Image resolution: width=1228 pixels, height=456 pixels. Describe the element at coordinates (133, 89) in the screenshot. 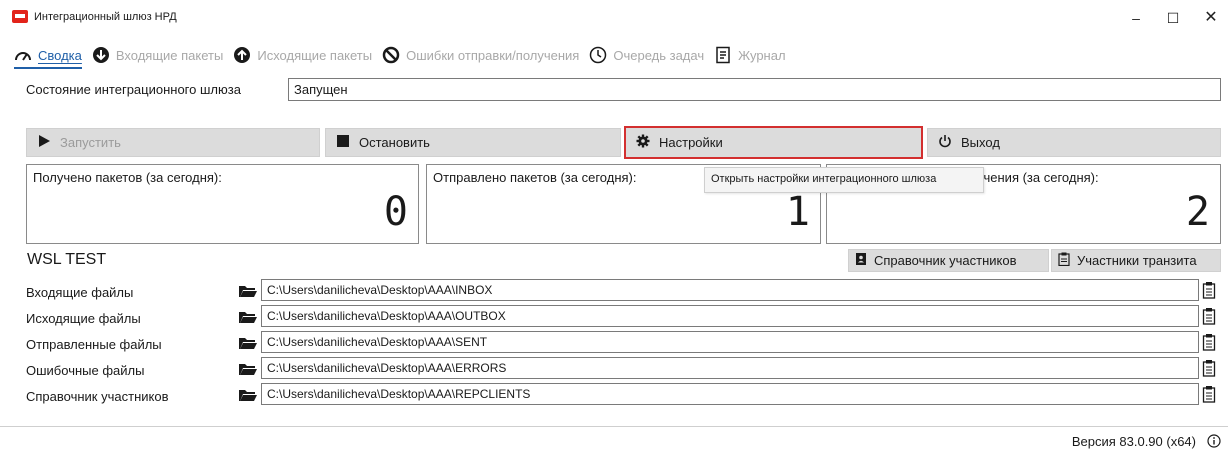

I see `gateway-status-label: Состояние интеграционного шлюза` at that location.